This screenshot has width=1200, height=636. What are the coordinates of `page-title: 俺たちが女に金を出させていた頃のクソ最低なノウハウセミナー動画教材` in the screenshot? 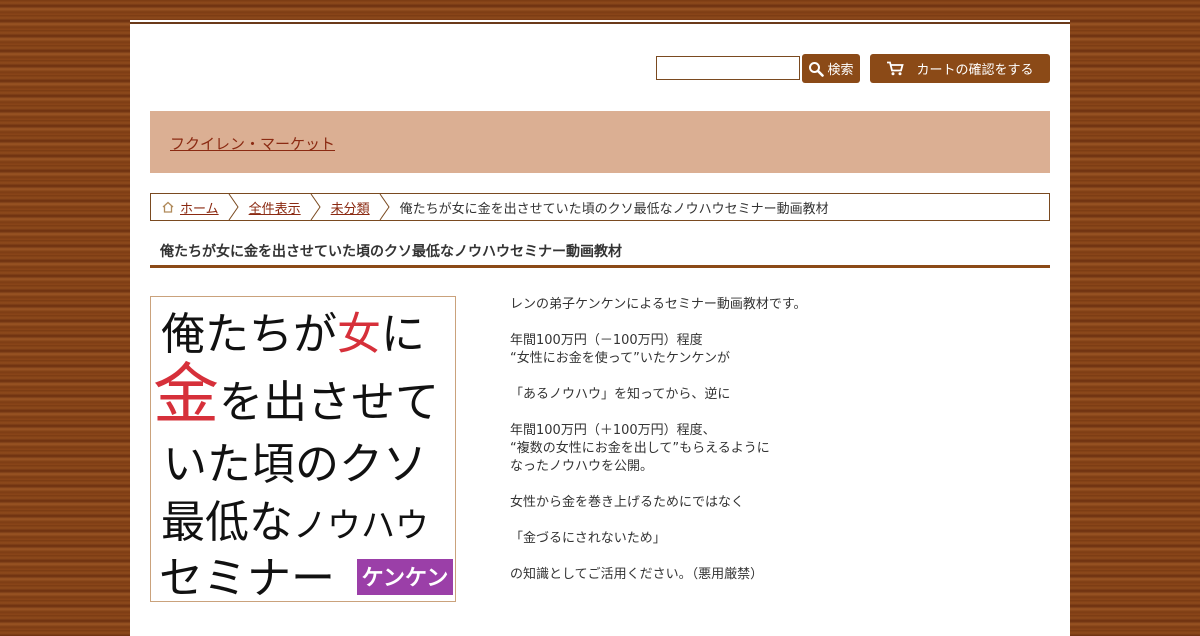 It's located at (600, 250).